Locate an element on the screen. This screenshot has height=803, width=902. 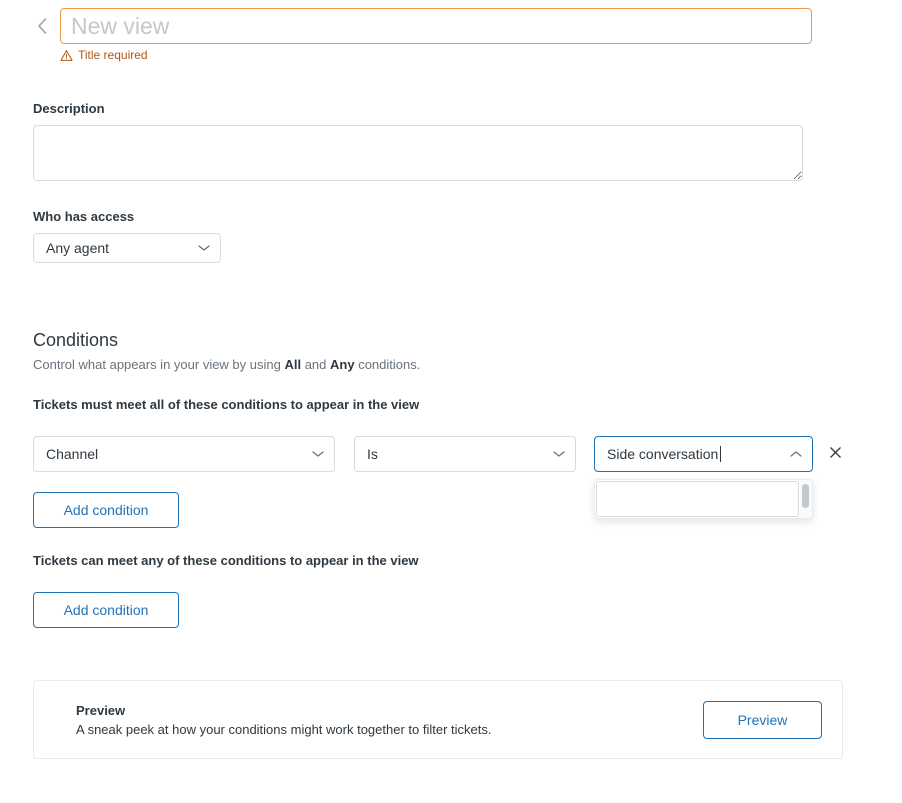
conditions-subtitle-mid: and is located at coordinates (316, 364).